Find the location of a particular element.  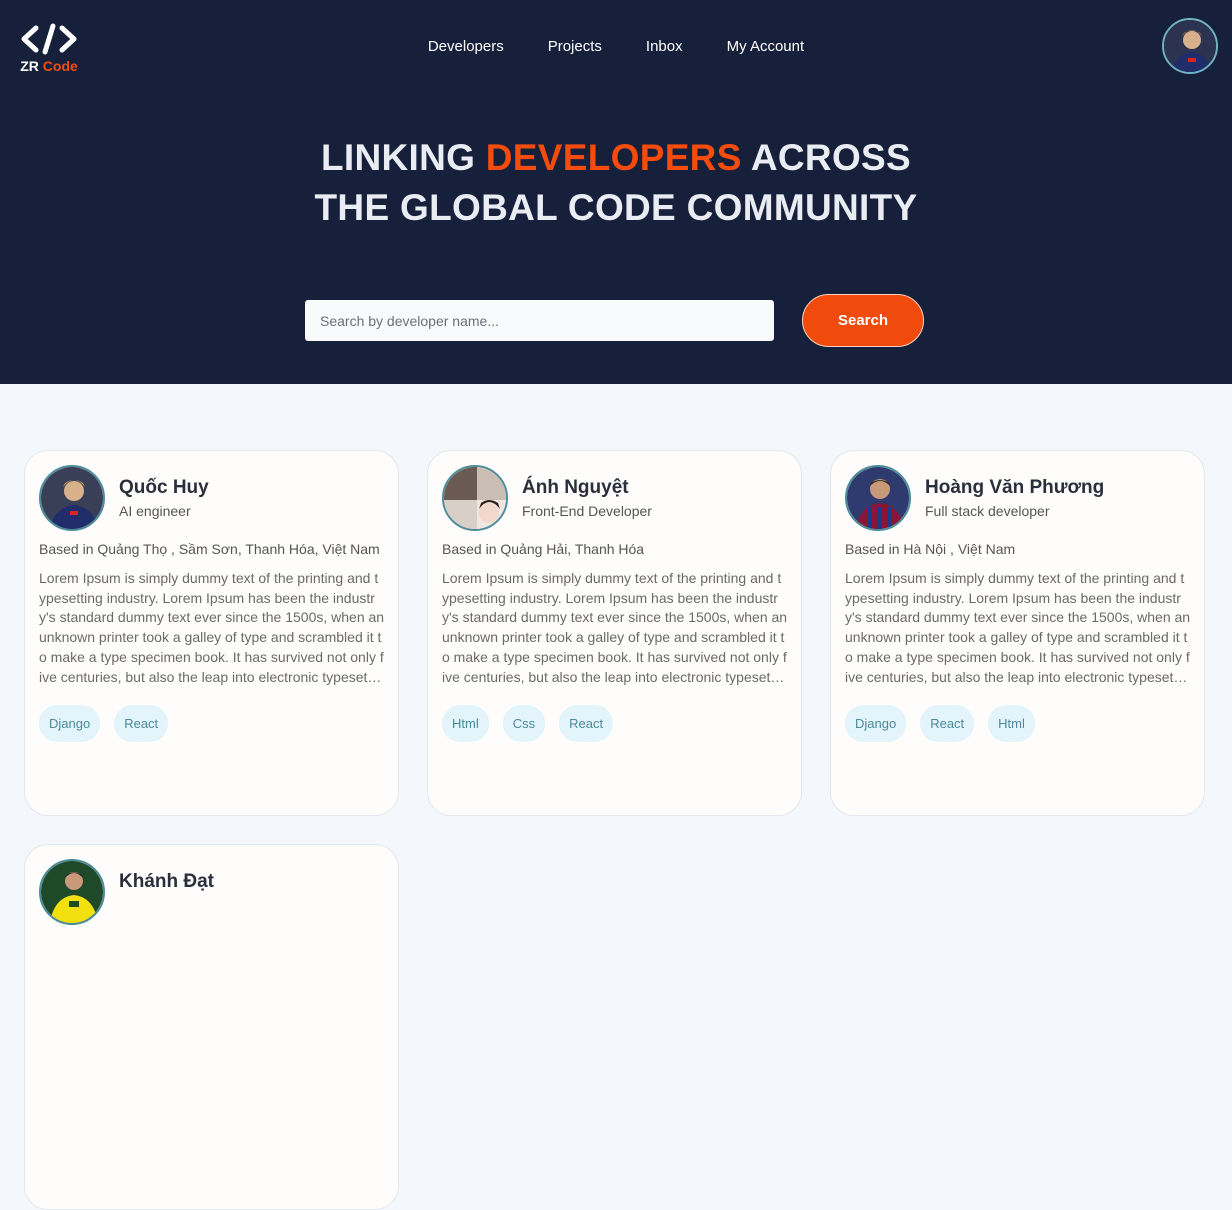

search-button: Search is located at coordinates (863, 320).